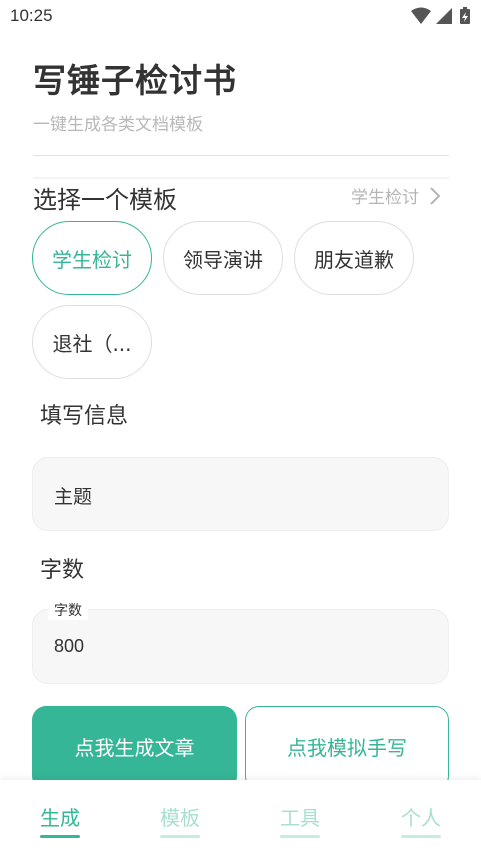 Image resolution: width=481 pixels, height=856 pixels. I want to click on nav-tab-label: 个人, so click(421, 818).